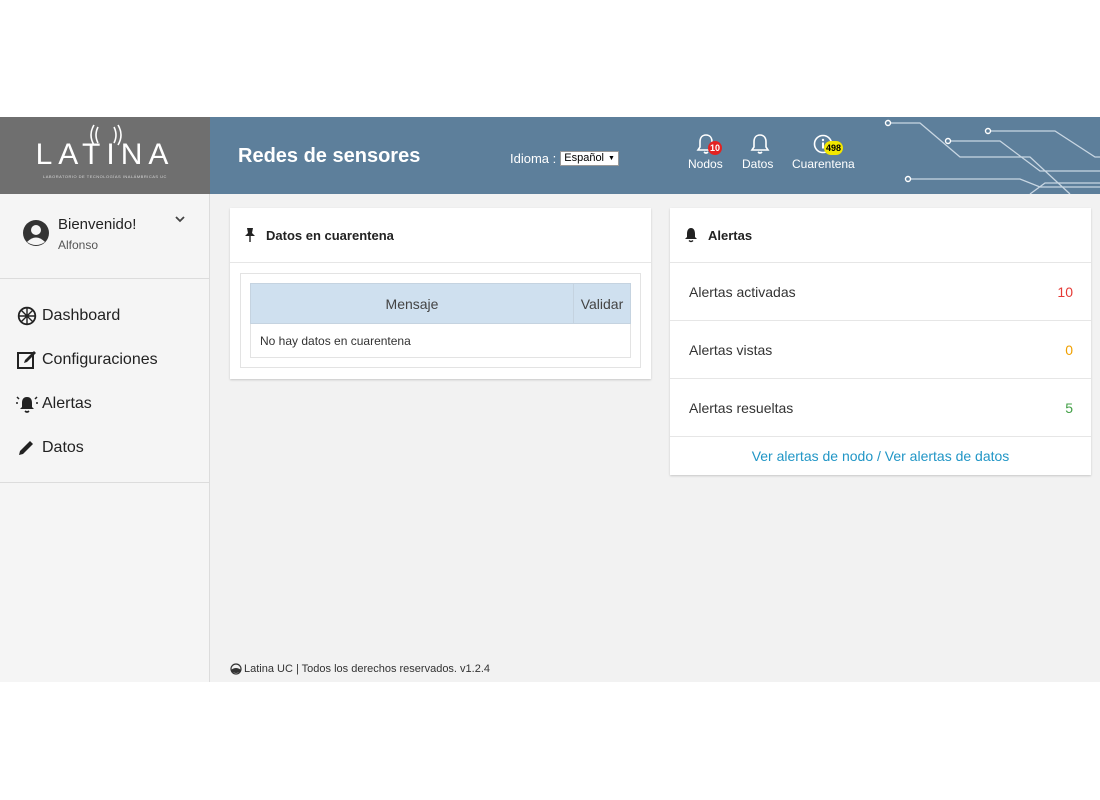 This screenshot has height=800, width=1100. I want to click on column-header-mensaje: Mensaje, so click(412, 303).